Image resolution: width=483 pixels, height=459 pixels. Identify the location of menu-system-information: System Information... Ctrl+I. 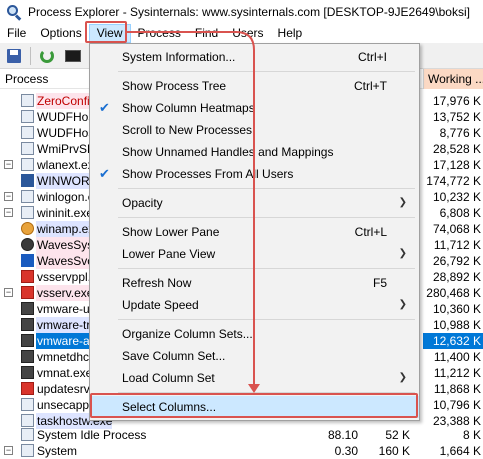
(254, 57).